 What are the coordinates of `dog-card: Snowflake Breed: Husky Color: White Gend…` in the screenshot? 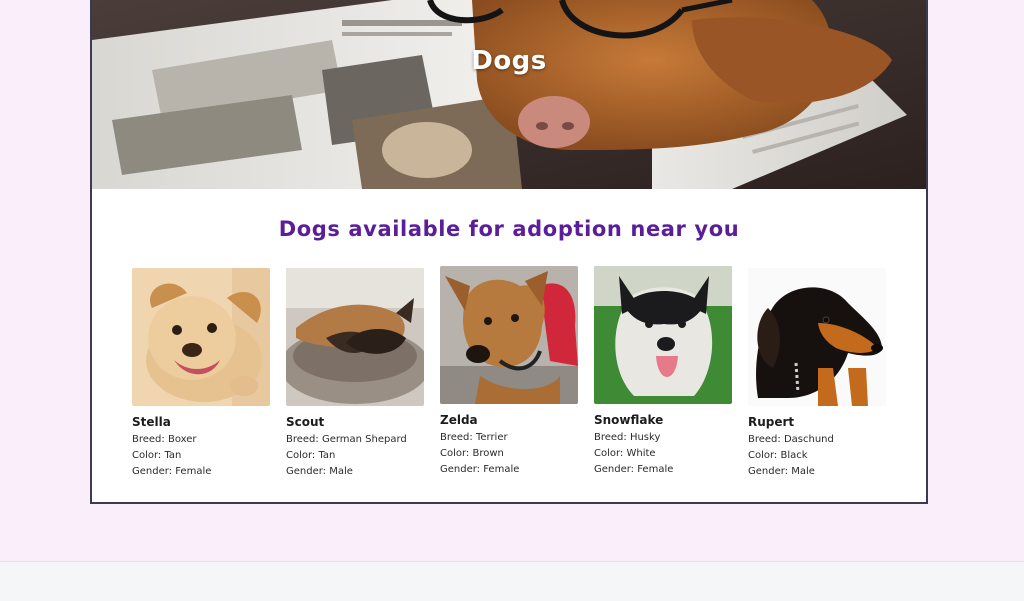 It's located at (664, 372).